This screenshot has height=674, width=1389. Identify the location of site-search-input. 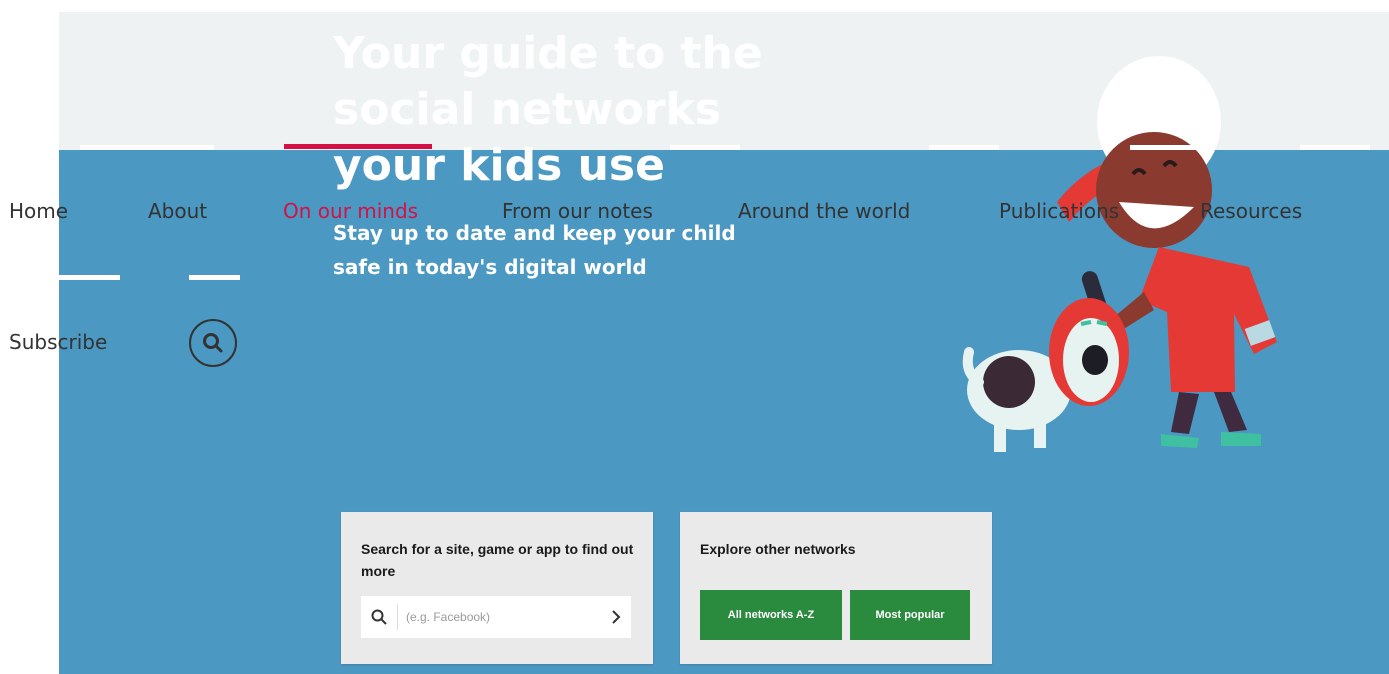
(499, 617).